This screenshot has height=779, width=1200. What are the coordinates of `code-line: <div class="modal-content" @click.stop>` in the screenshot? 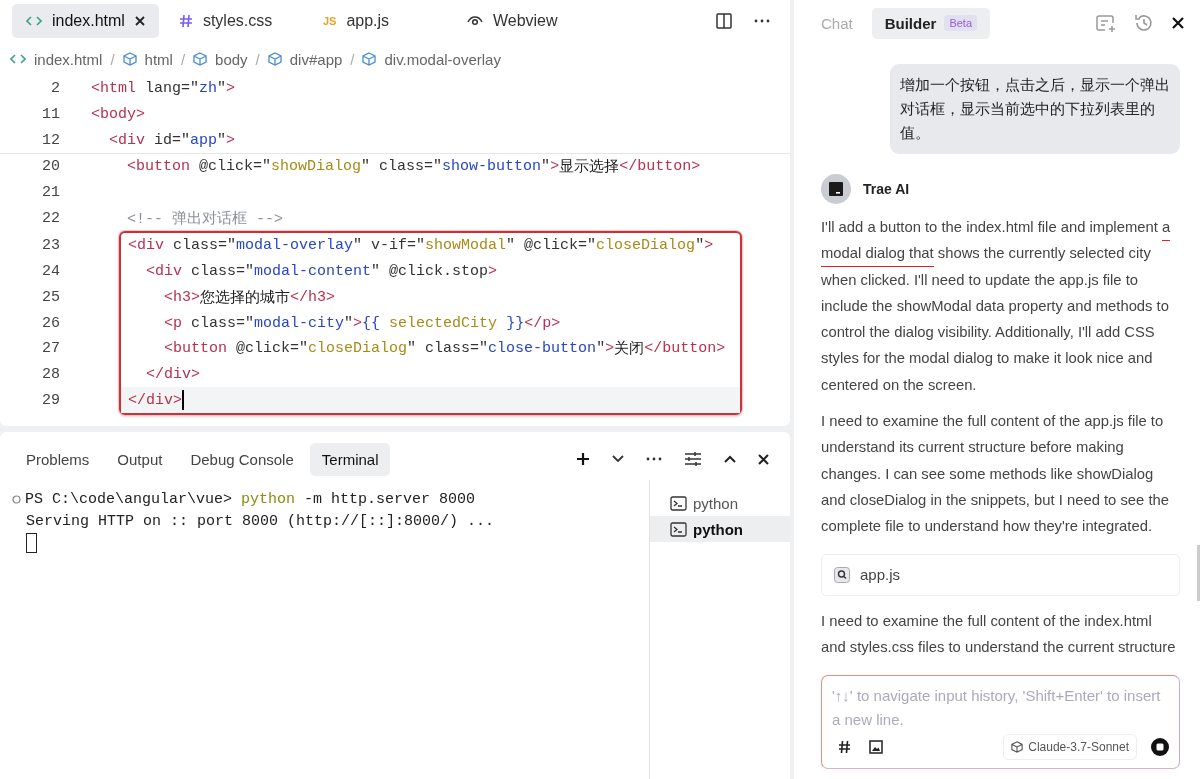 It's located at (321, 272).